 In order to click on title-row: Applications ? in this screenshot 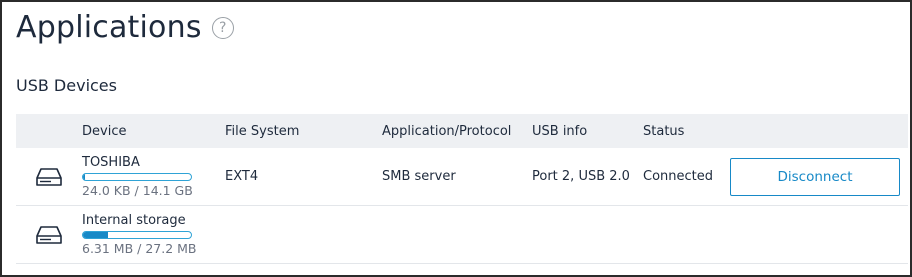, I will do `click(125, 27)`.